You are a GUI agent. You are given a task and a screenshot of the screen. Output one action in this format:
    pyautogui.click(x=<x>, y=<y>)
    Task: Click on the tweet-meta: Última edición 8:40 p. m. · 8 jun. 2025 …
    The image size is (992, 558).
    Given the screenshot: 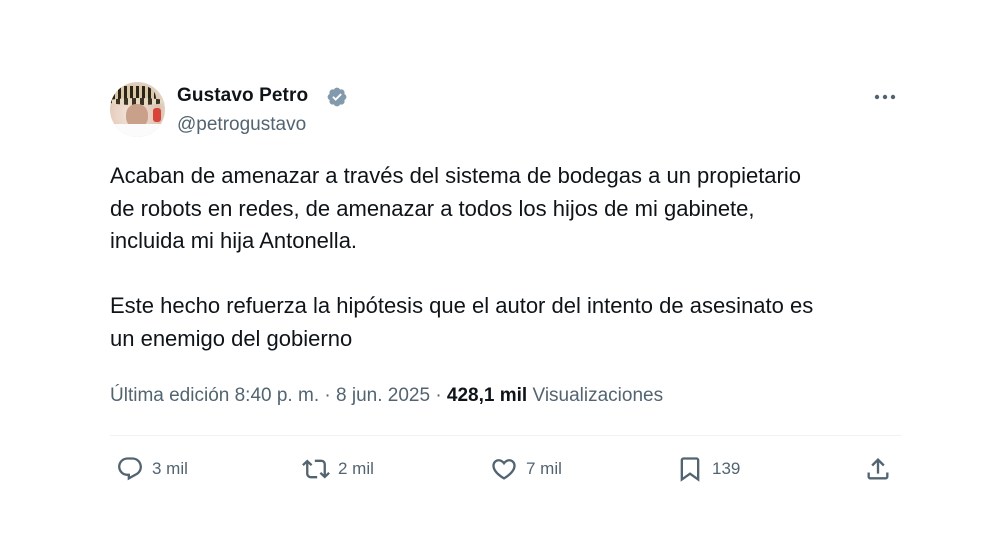 What is the action you would take?
    pyautogui.click(x=386, y=396)
    